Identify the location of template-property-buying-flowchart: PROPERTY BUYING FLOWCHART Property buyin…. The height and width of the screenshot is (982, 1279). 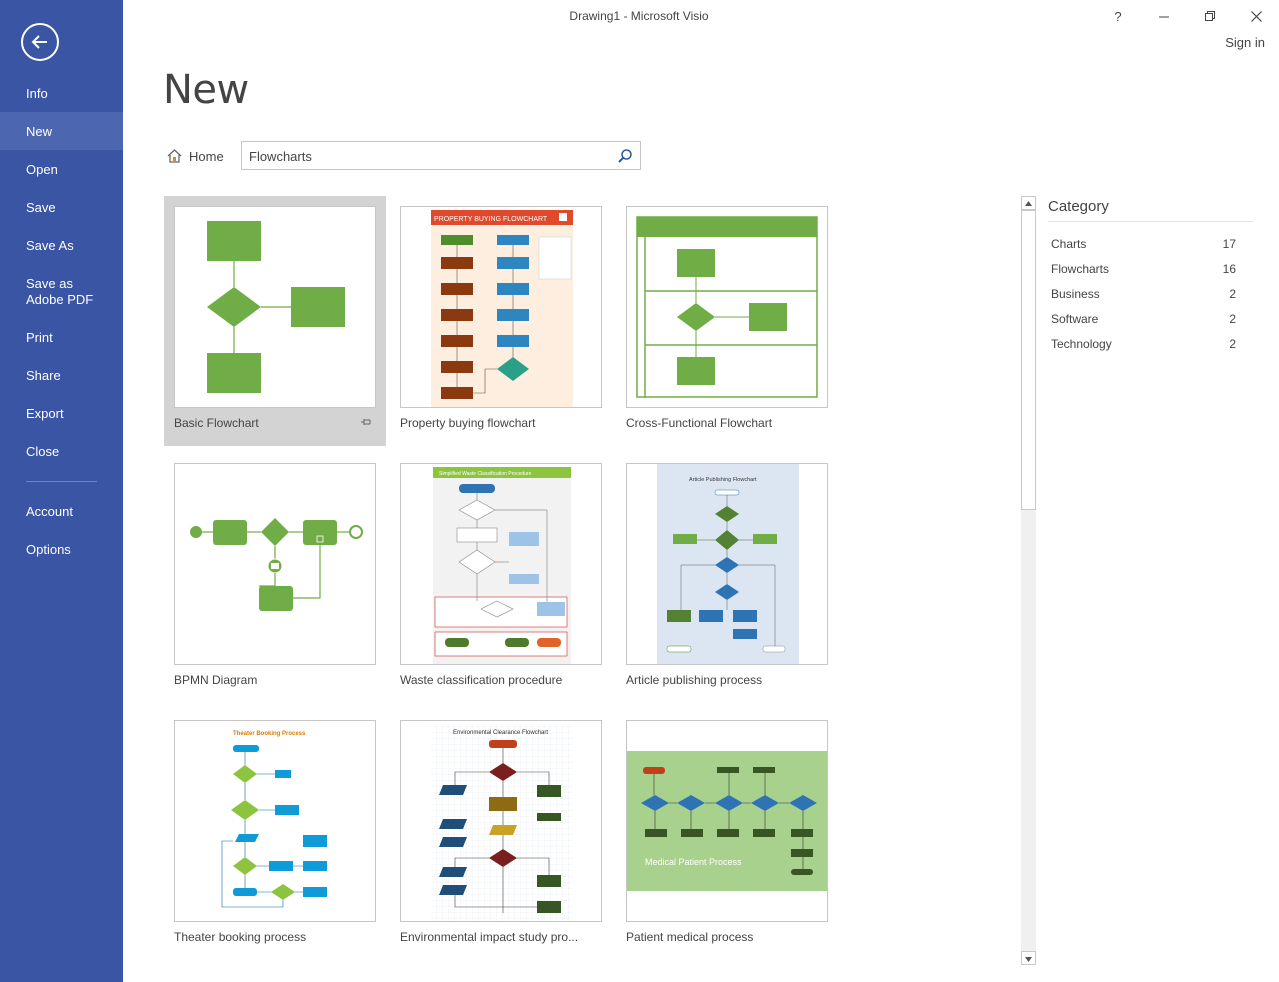
(501, 321).